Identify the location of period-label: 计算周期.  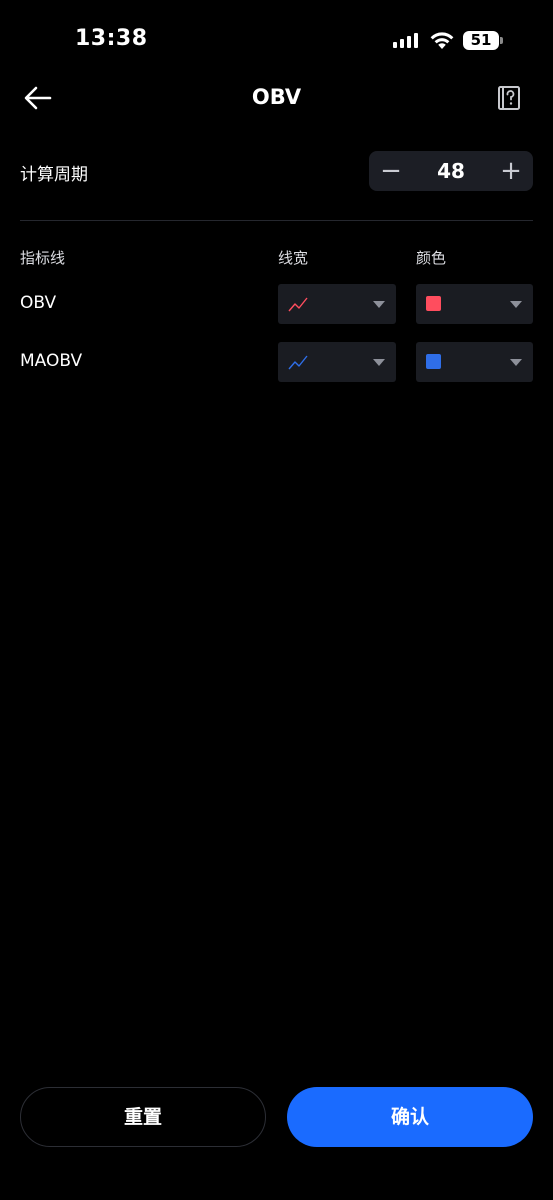
(54, 175).